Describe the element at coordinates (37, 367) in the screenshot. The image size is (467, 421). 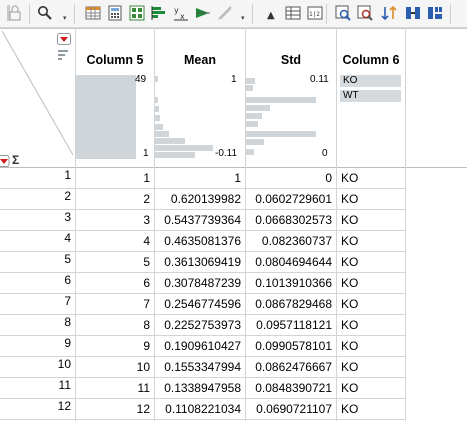
I see `row-number: 10` at that location.